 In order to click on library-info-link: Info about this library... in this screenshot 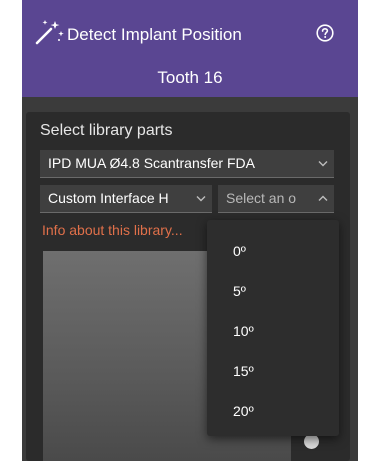, I will do `click(112, 230)`.